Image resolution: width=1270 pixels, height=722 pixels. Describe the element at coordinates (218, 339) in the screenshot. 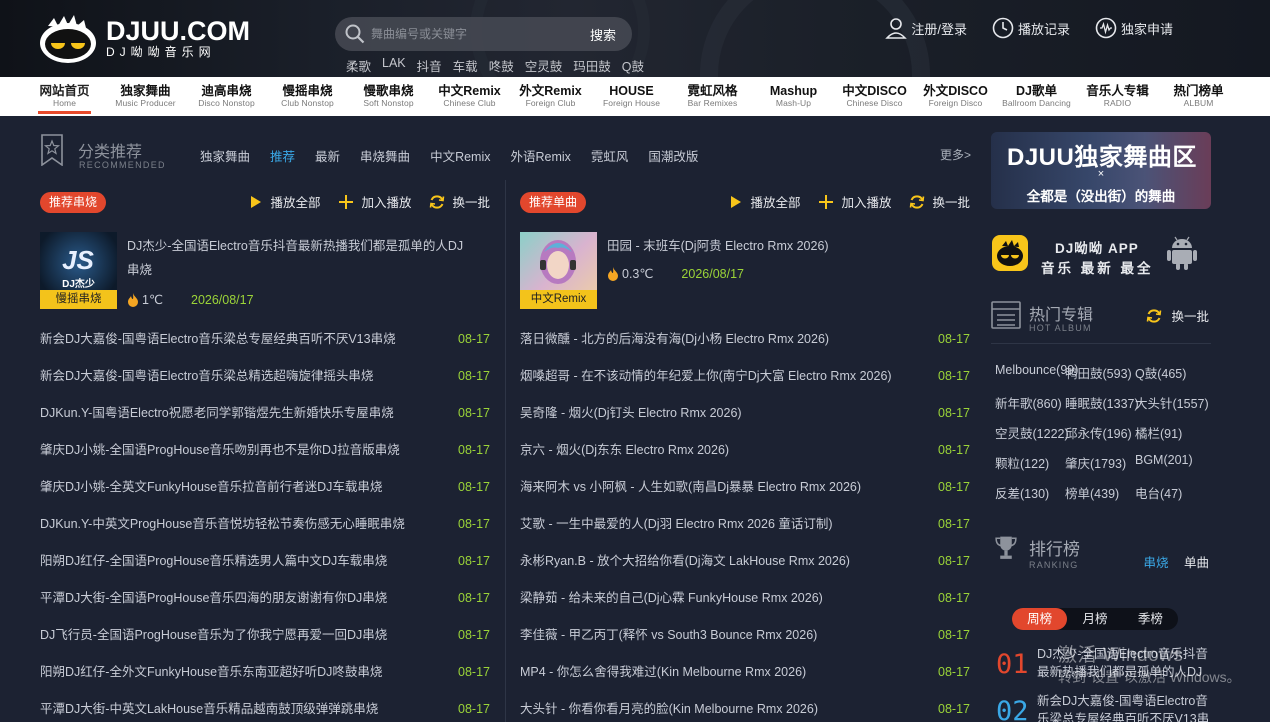

I see `track-title: 新会DJ大嘉俊-国粤语Electro音乐梁总专屋经典百听不厌V13串烧` at that location.